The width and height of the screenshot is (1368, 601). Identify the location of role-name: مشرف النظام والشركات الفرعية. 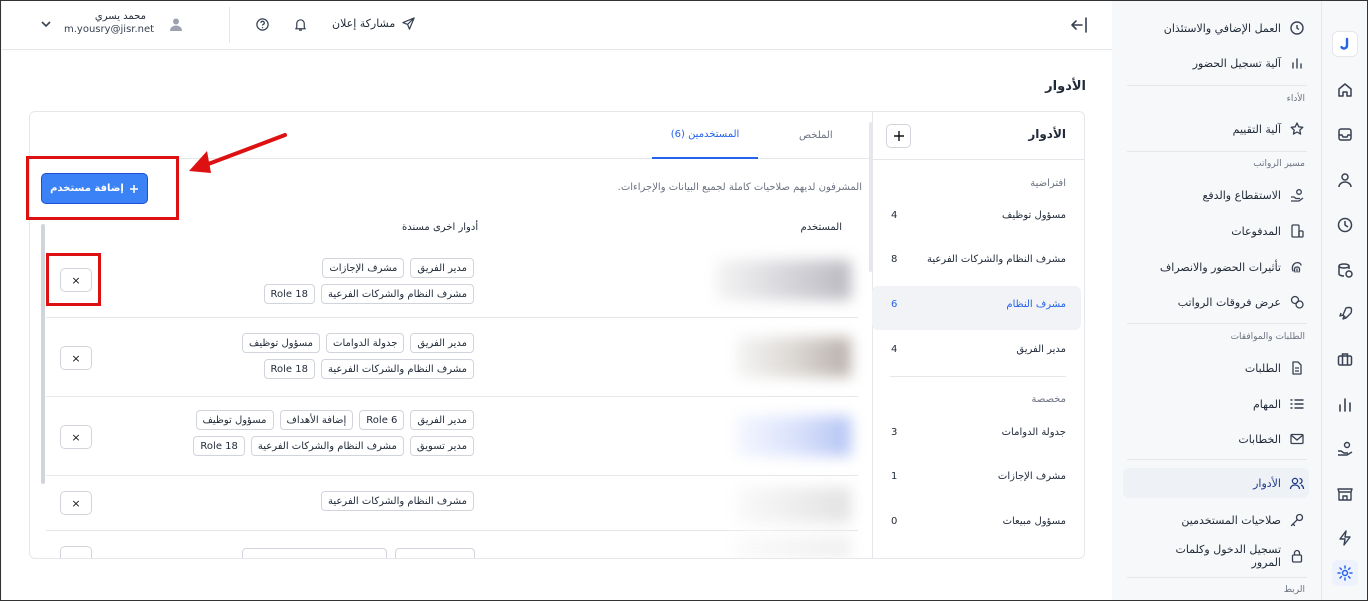
(996, 259).